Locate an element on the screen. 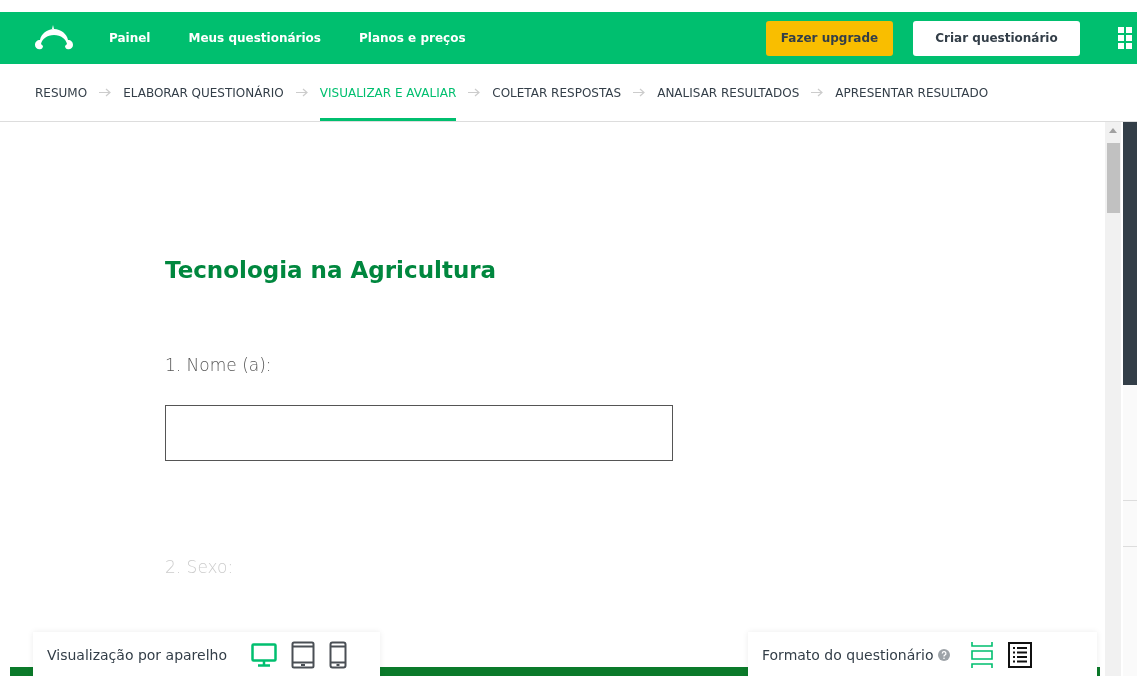 The height and width of the screenshot is (677, 1137). upgrade-button: Fazer upgrade is located at coordinates (829, 38).